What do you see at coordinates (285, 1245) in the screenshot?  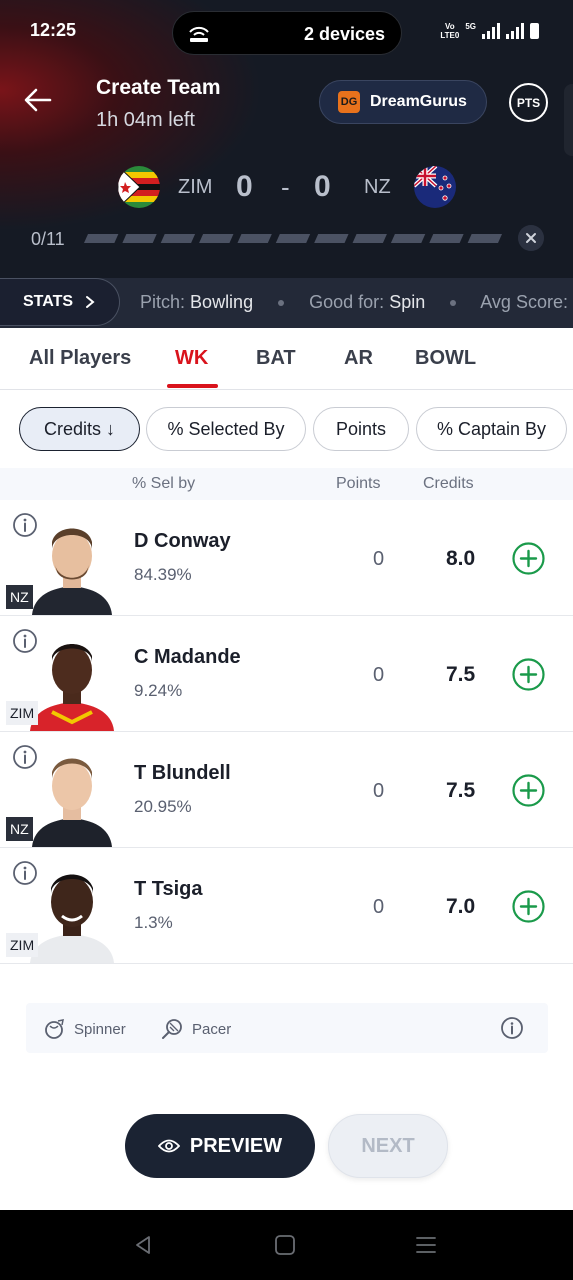 I see `nav-home-icon` at bounding box center [285, 1245].